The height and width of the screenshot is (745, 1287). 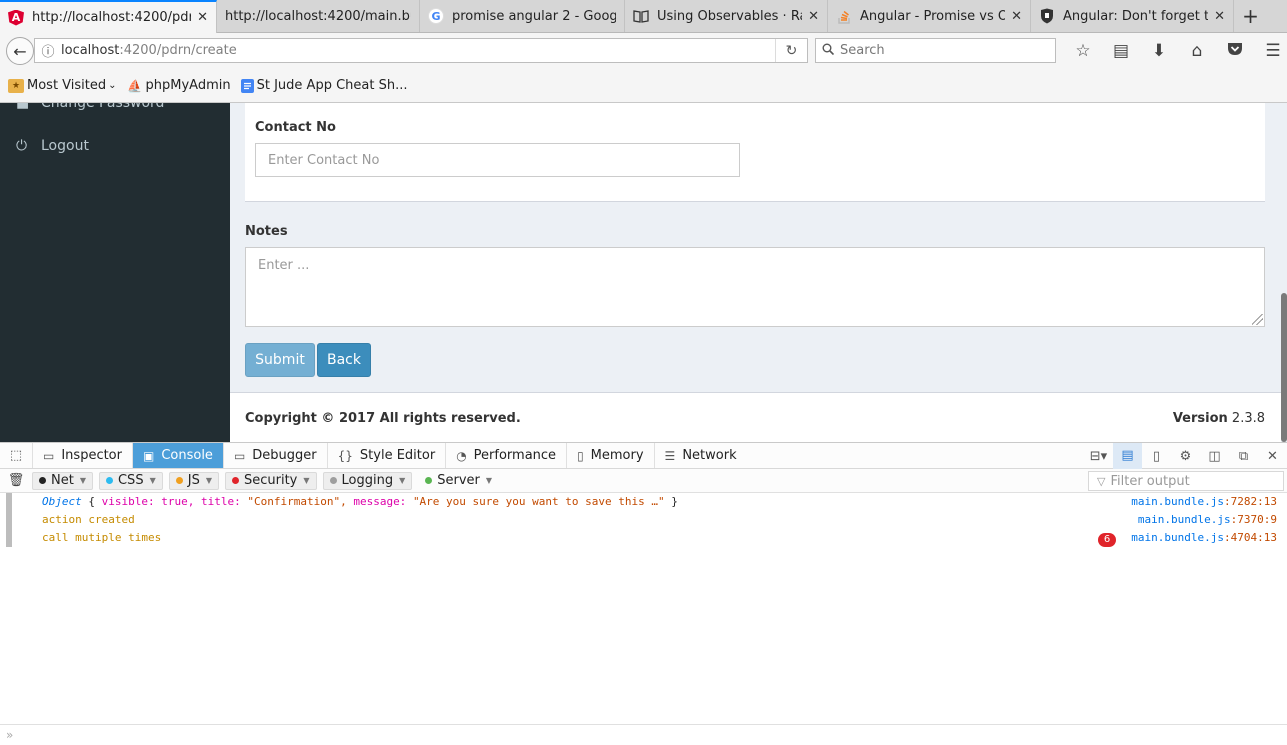 I want to click on filter-logging-button: Logging ▼, so click(x=367, y=480).